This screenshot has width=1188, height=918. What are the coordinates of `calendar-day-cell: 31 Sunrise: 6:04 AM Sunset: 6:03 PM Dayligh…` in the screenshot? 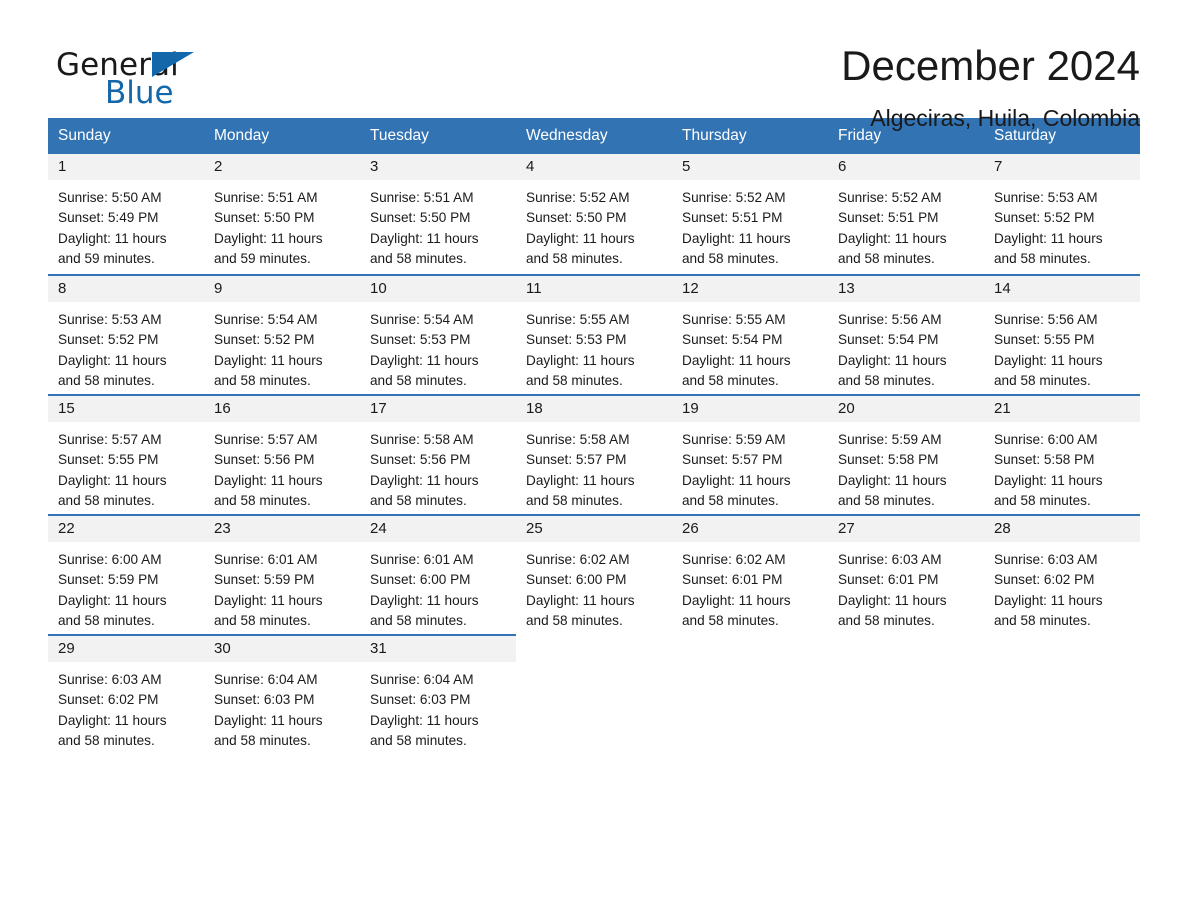 It's located at (438, 694).